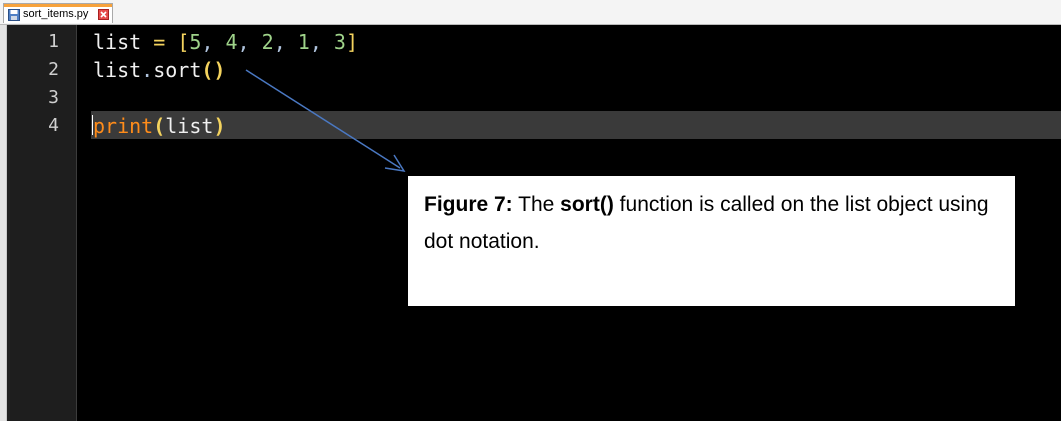 The image size is (1061, 421). I want to click on code-bracket: [, so click(183, 42).